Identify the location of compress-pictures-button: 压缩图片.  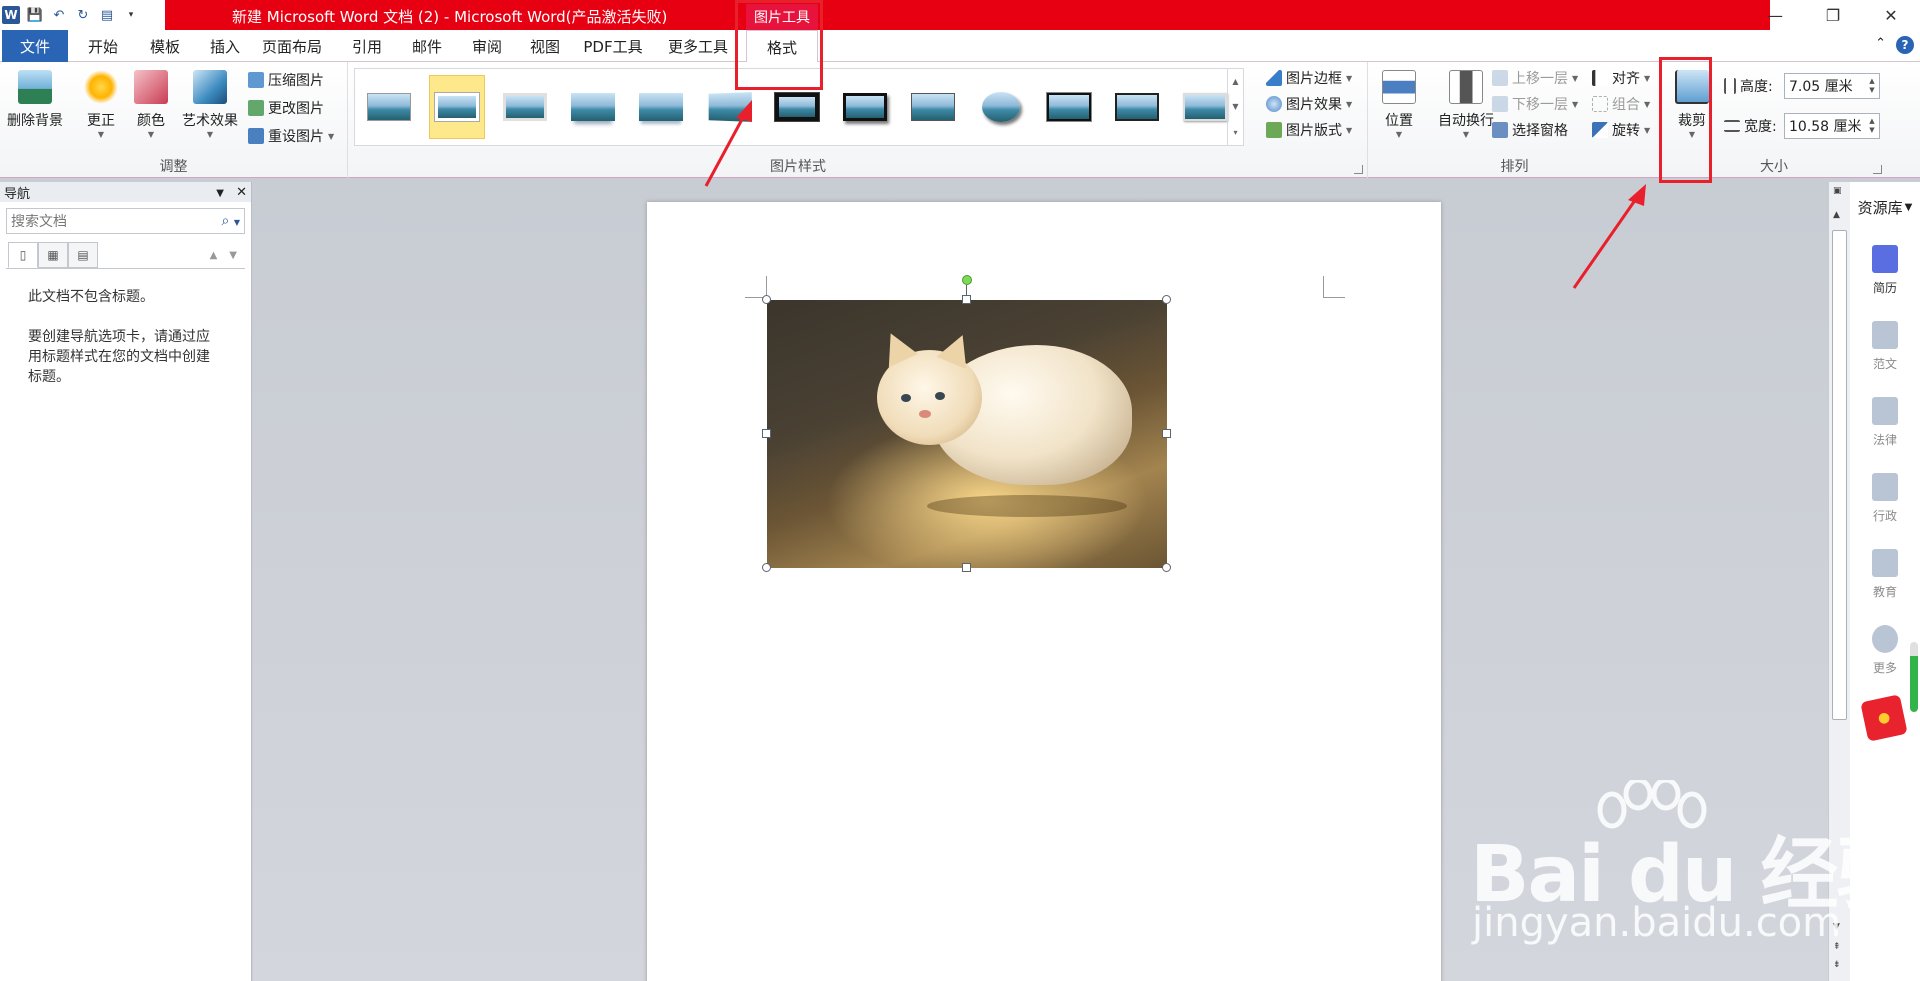
(286, 80).